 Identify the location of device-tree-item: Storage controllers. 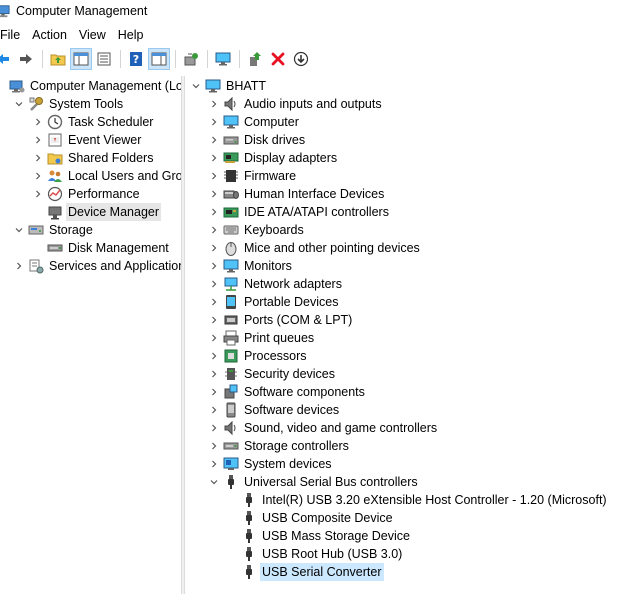
(279, 446).